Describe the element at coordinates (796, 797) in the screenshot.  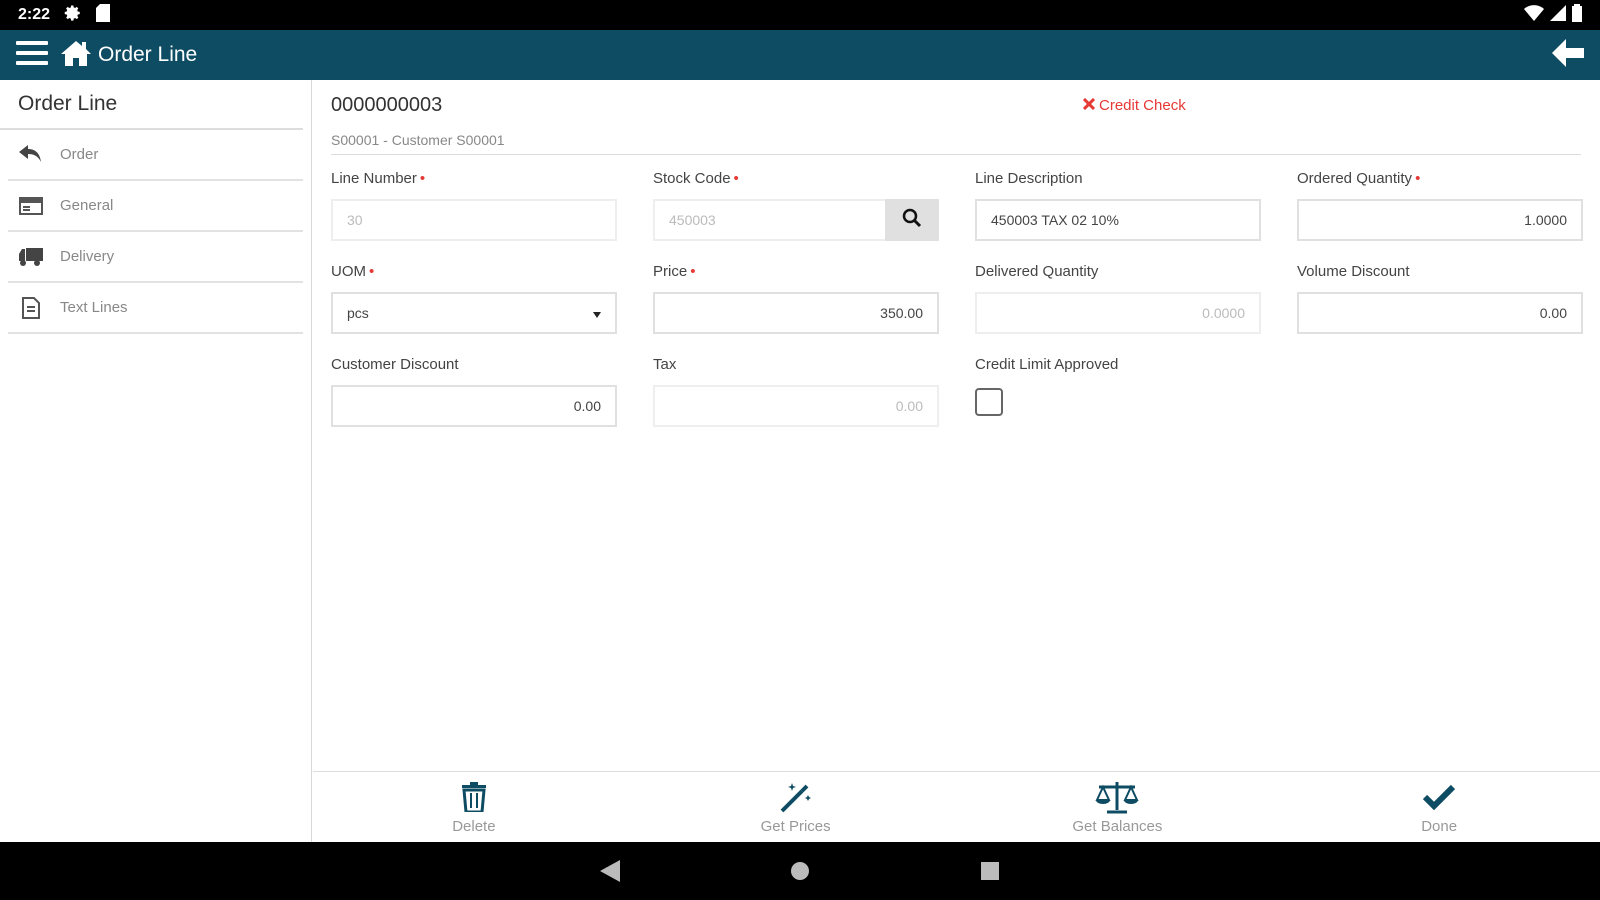
I see `magic-wand-icon` at that location.